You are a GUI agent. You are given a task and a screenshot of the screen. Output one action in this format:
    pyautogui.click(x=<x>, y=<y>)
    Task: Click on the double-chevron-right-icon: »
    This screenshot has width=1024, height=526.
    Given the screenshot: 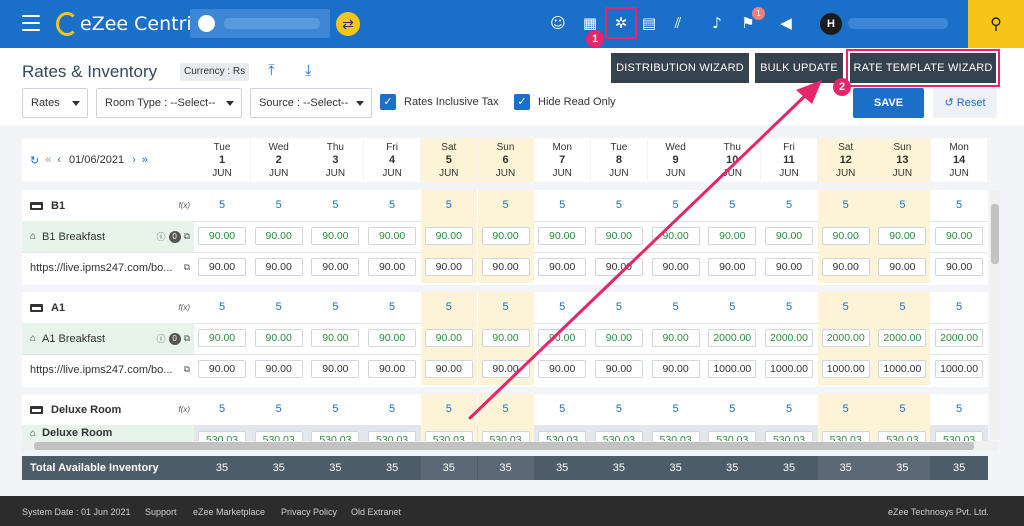 What is the action you would take?
    pyautogui.click(x=145, y=160)
    